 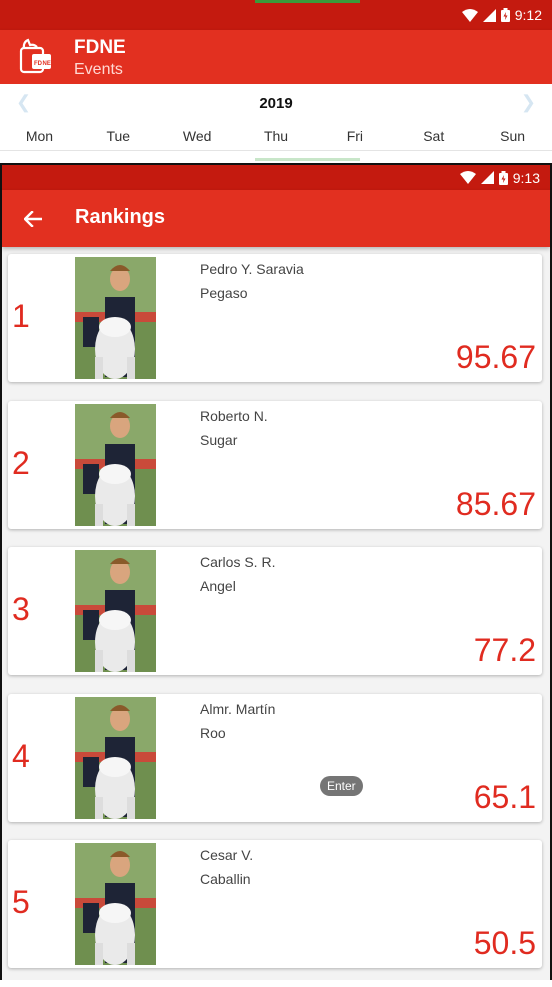 What do you see at coordinates (276, 150) in the screenshot?
I see `divider` at bounding box center [276, 150].